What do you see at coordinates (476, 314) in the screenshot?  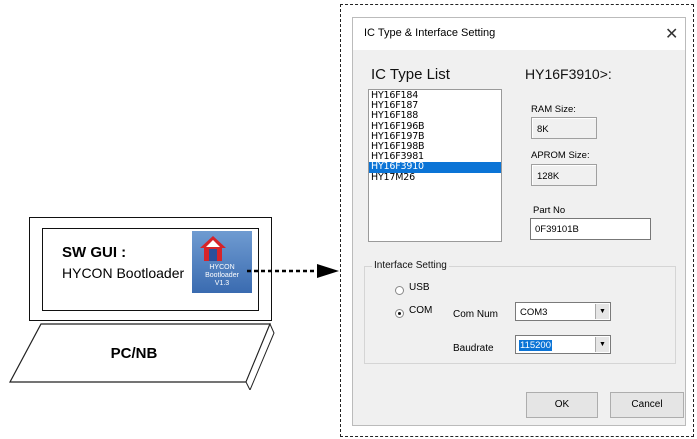 I see `com-num-label: Com Num` at bounding box center [476, 314].